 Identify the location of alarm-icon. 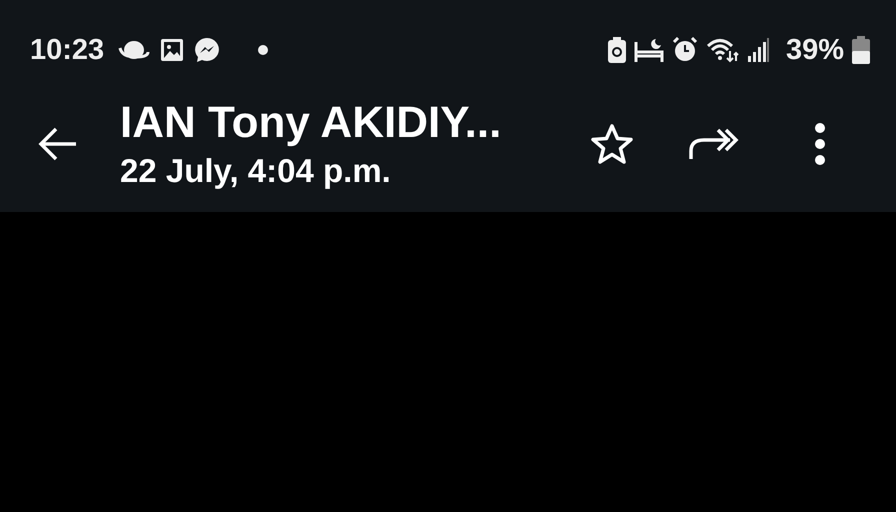
(685, 50).